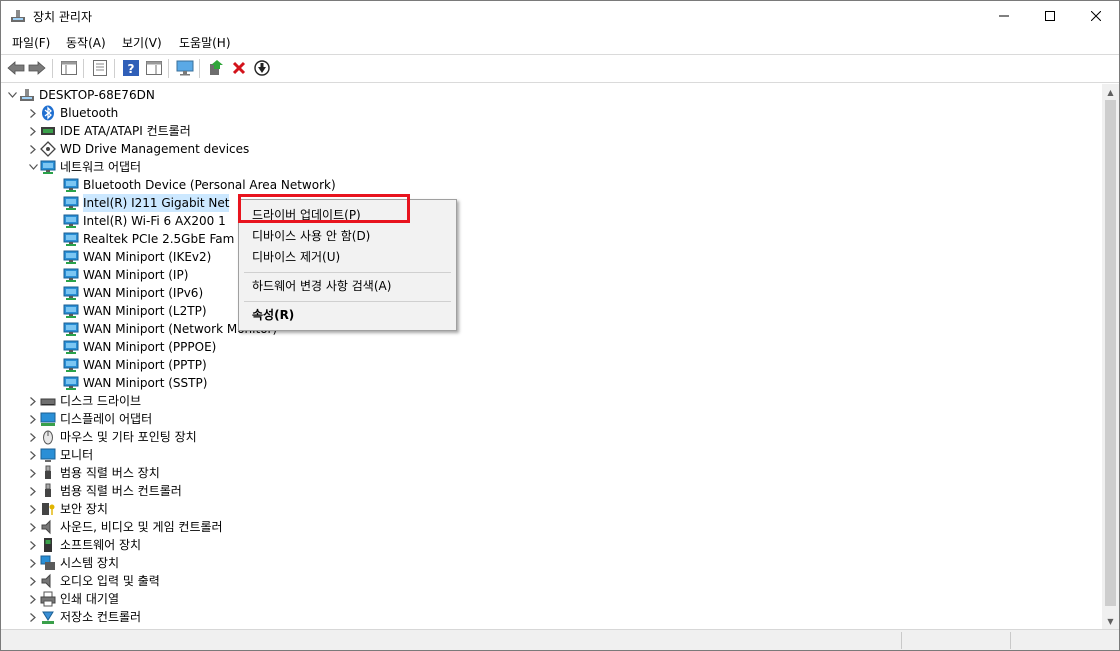 The width and height of the screenshot is (1120, 651). I want to click on tree-device-network: WAN Miniport (L2TP), so click(135, 311).